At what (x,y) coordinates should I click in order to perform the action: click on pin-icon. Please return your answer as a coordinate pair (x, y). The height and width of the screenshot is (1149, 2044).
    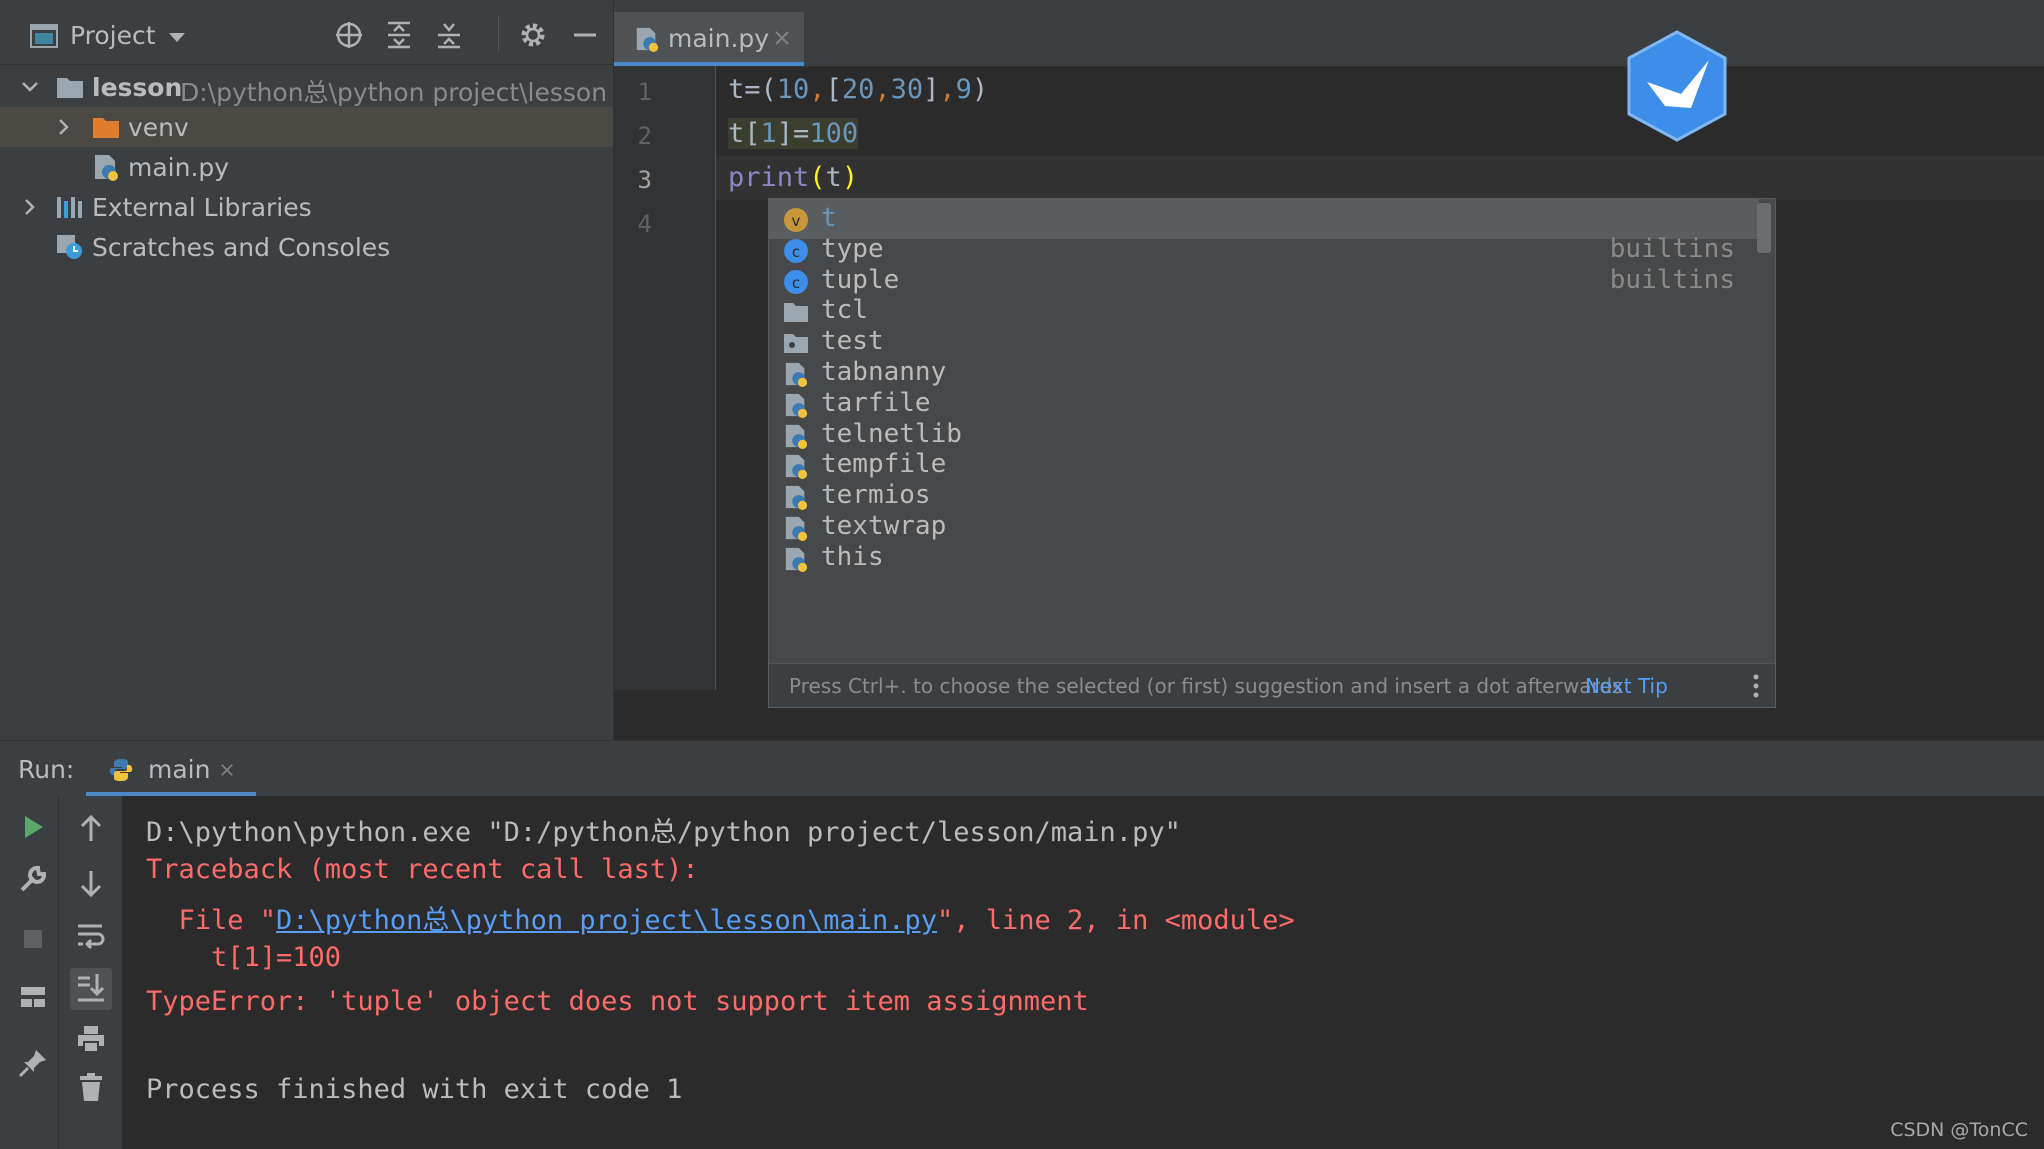
    Looking at the image, I should click on (33, 1063).